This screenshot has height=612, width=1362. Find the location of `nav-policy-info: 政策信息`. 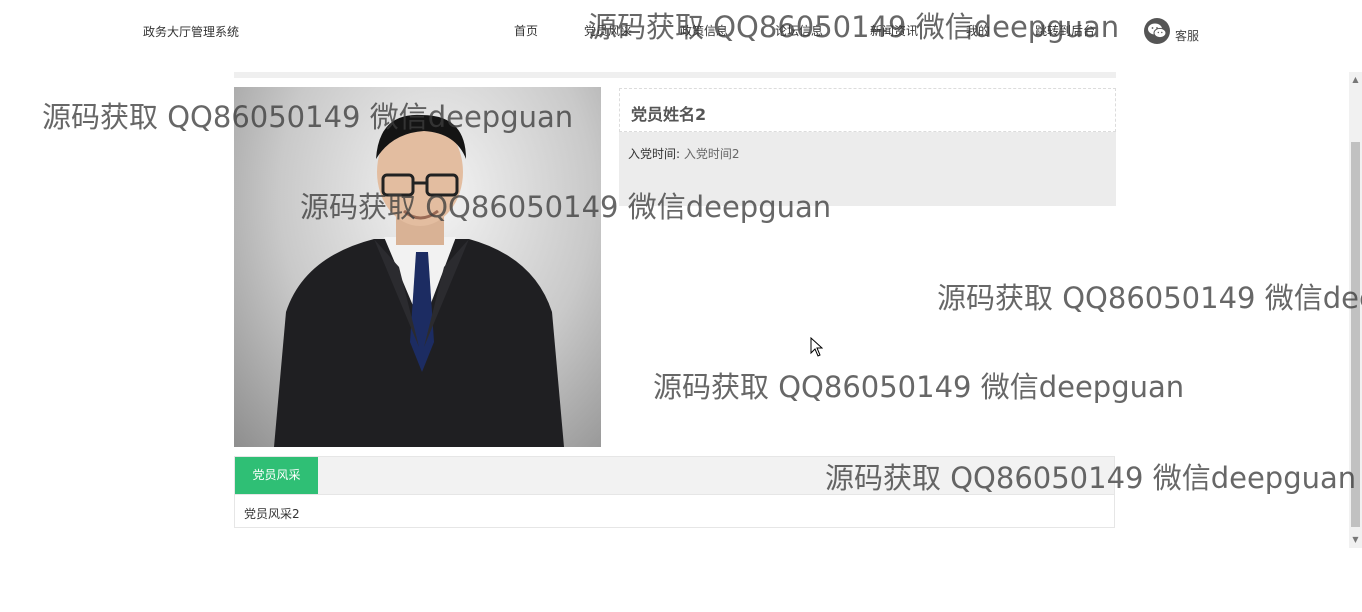

nav-policy-info: 政策信息 is located at coordinates (704, 30).